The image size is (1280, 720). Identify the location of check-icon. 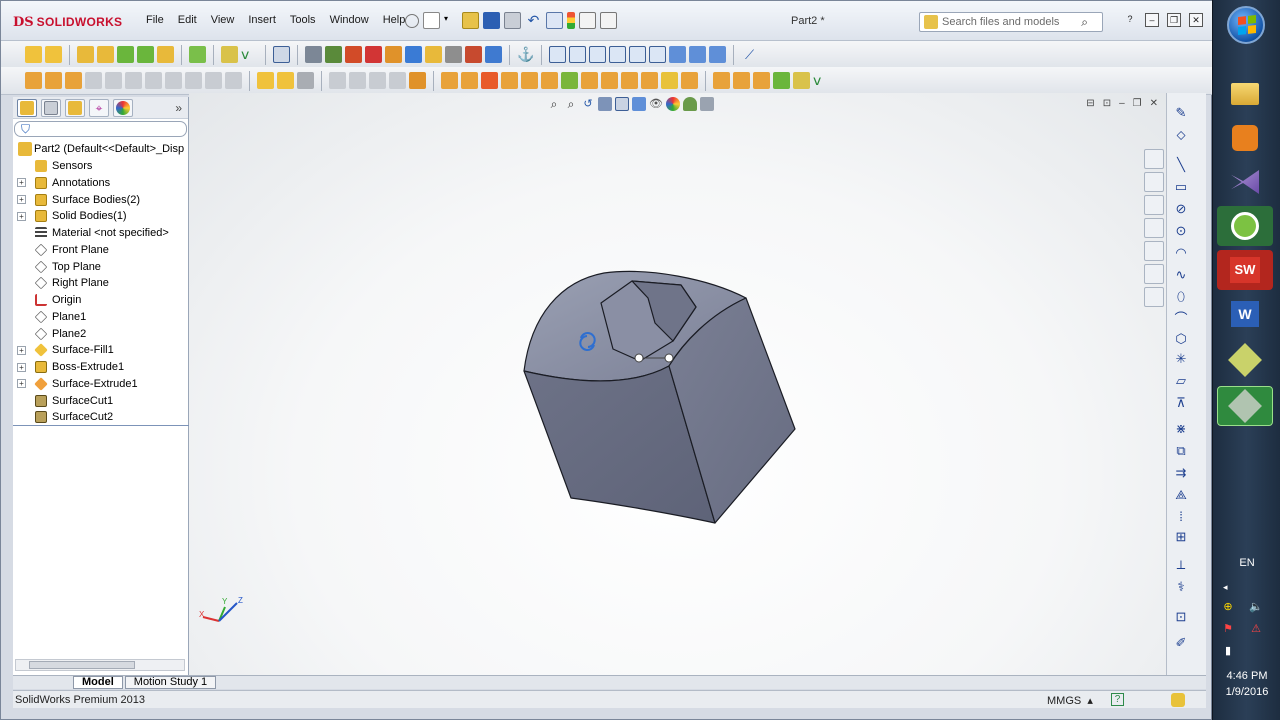
(373, 54).